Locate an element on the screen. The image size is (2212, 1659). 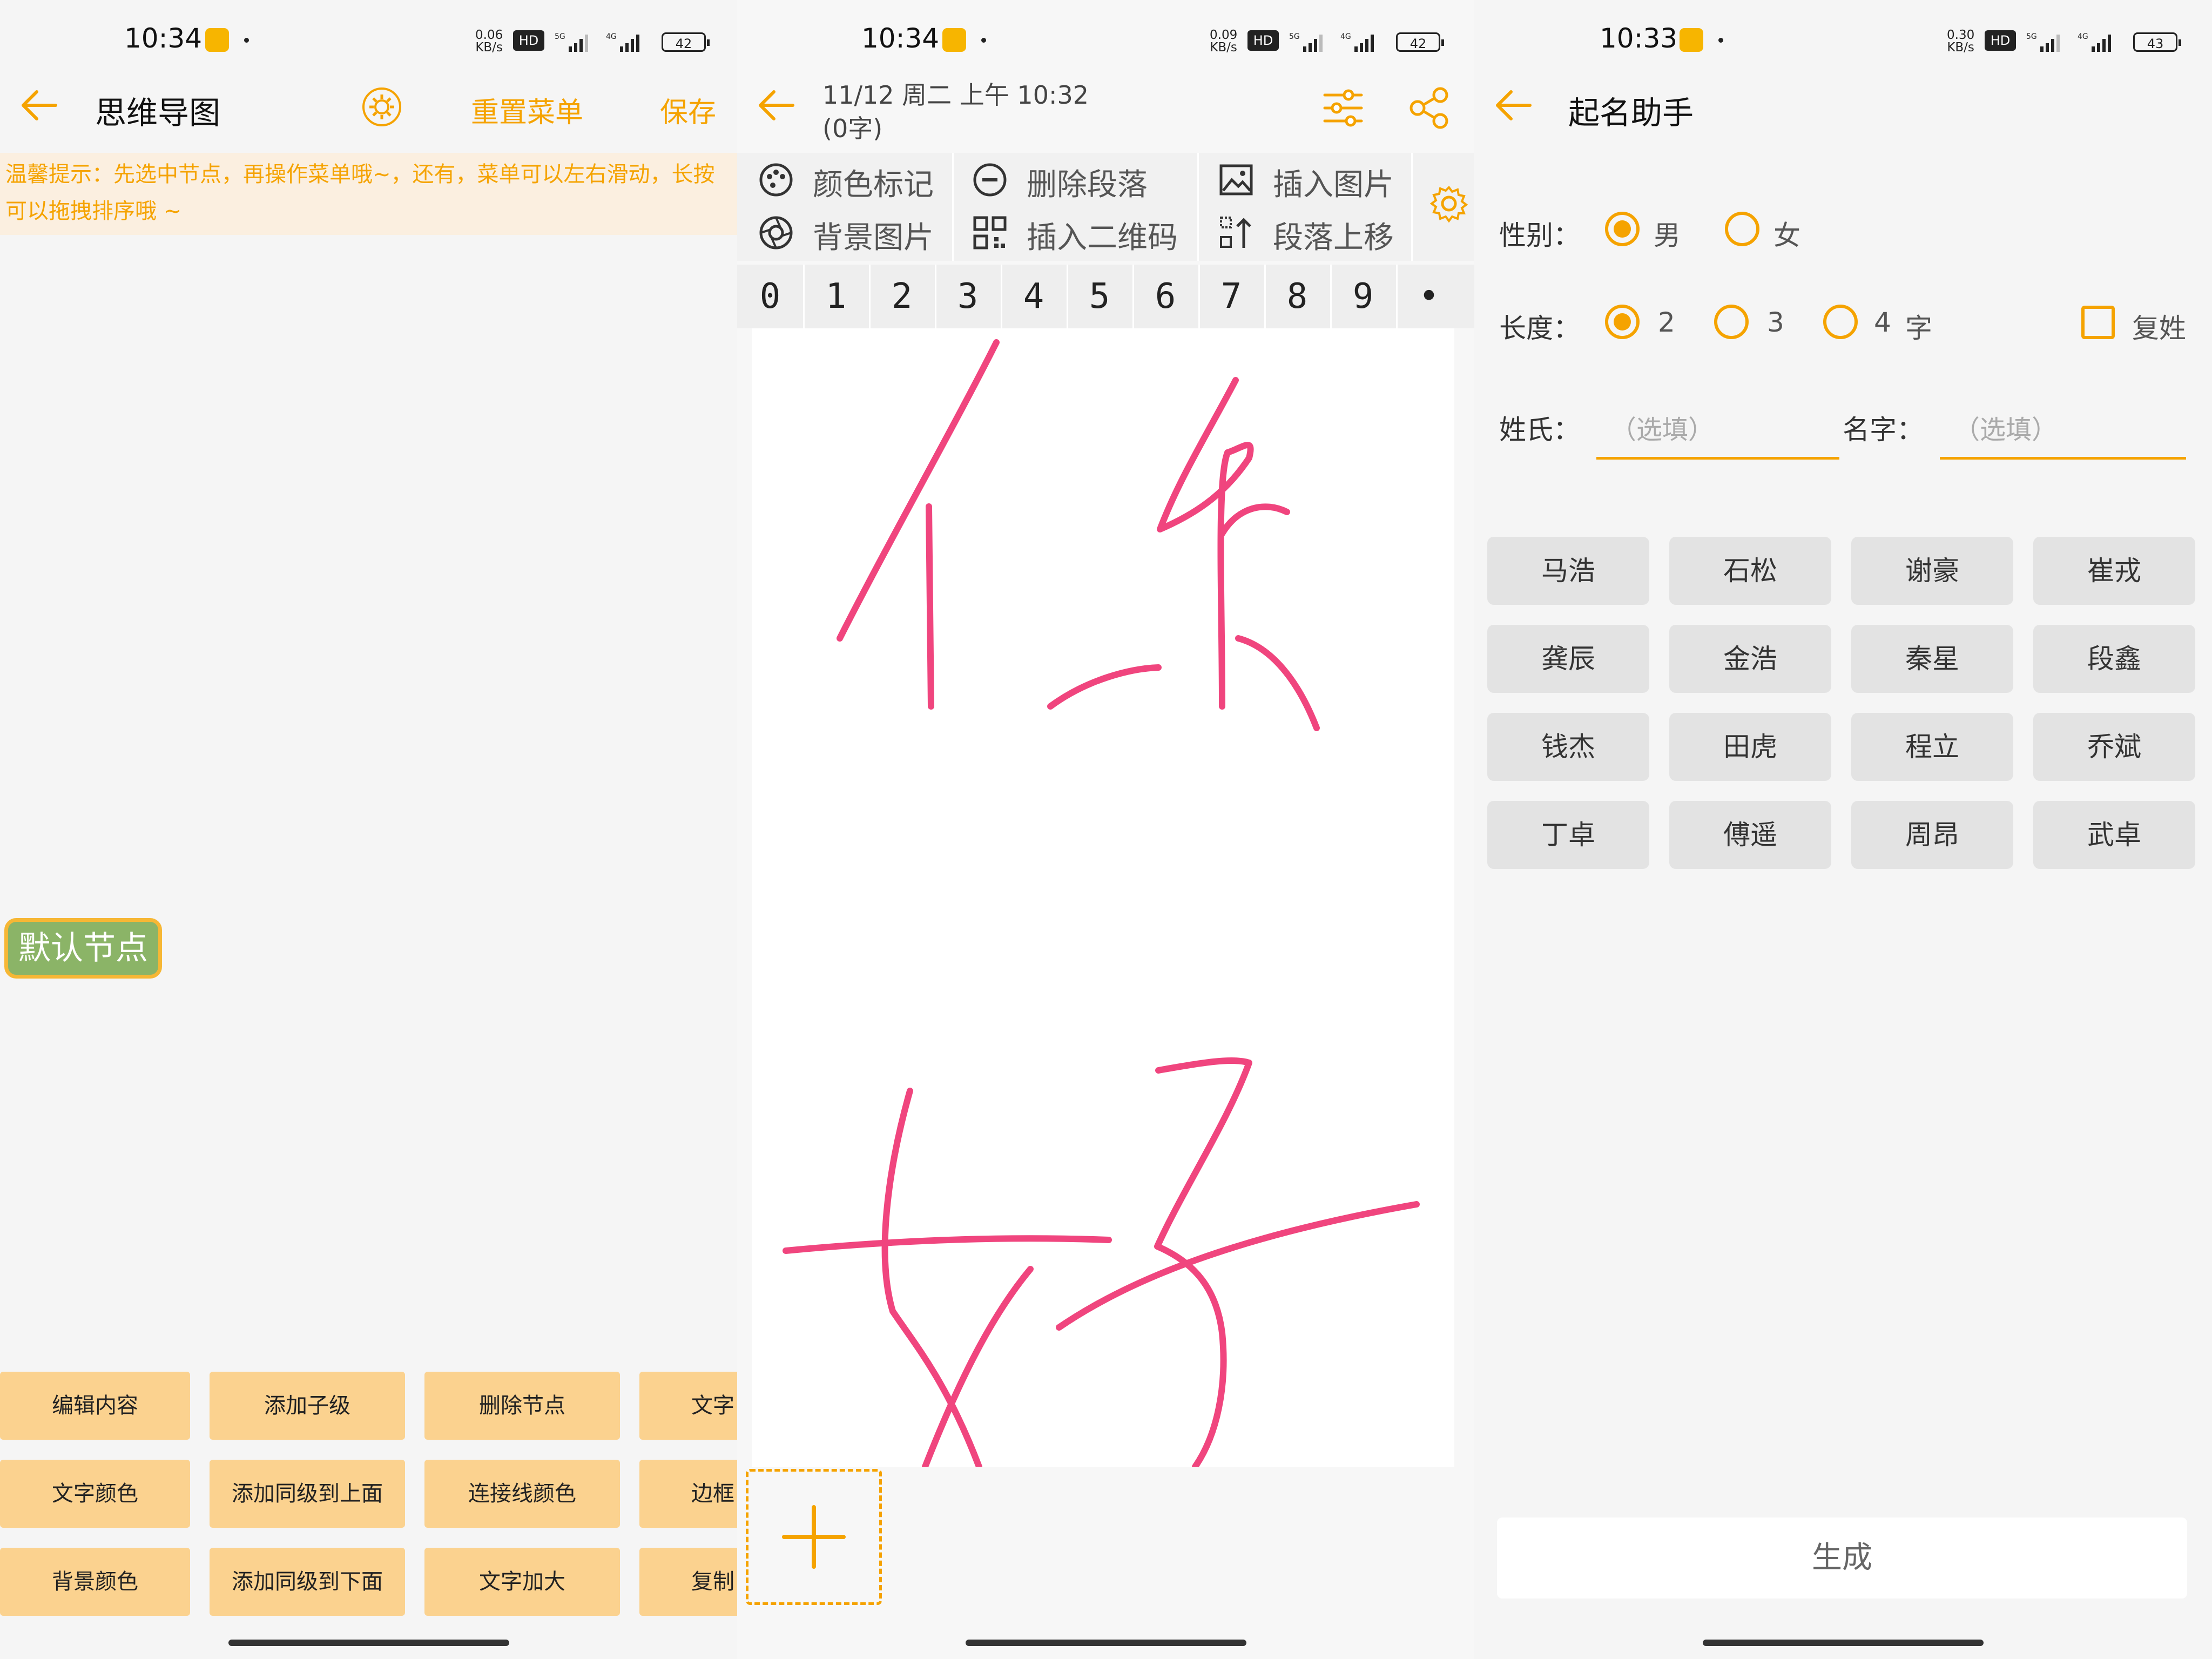
adjust-settings-icon is located at coordinates (1343, 108).